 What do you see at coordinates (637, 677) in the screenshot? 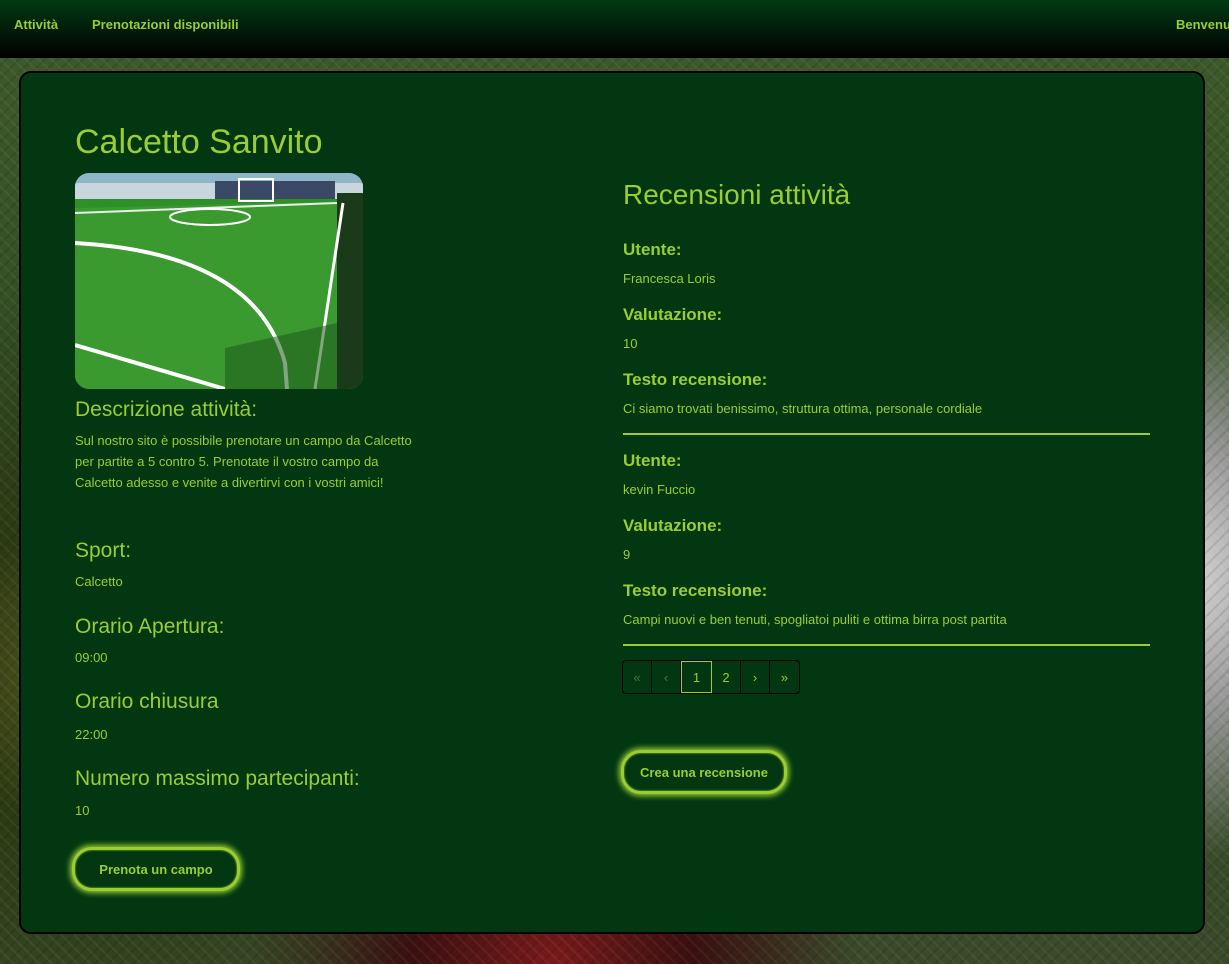
I see `pagination-first-button: «` at bounding box center [637, 677].